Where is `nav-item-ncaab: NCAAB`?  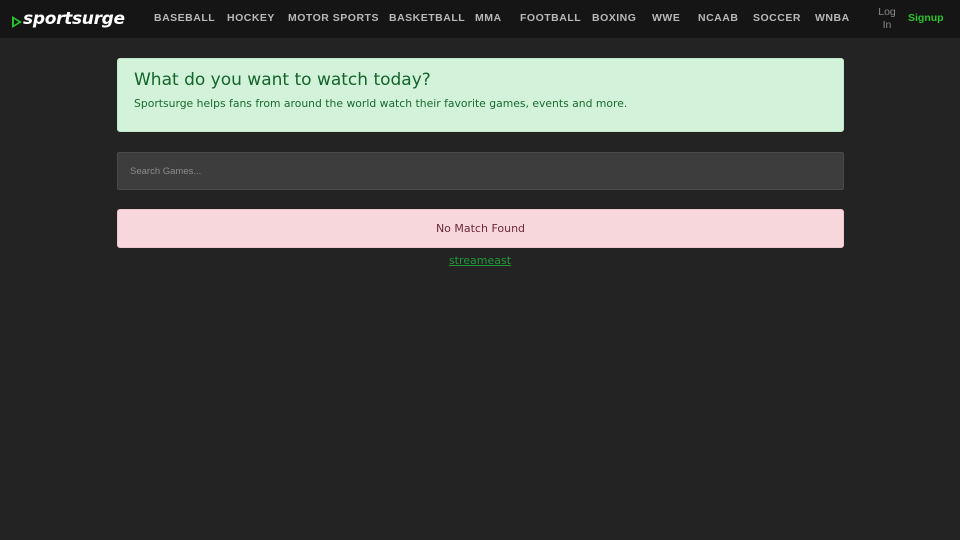 nav-item-ncaab: NCAAB is located at coordinates (718, 18).